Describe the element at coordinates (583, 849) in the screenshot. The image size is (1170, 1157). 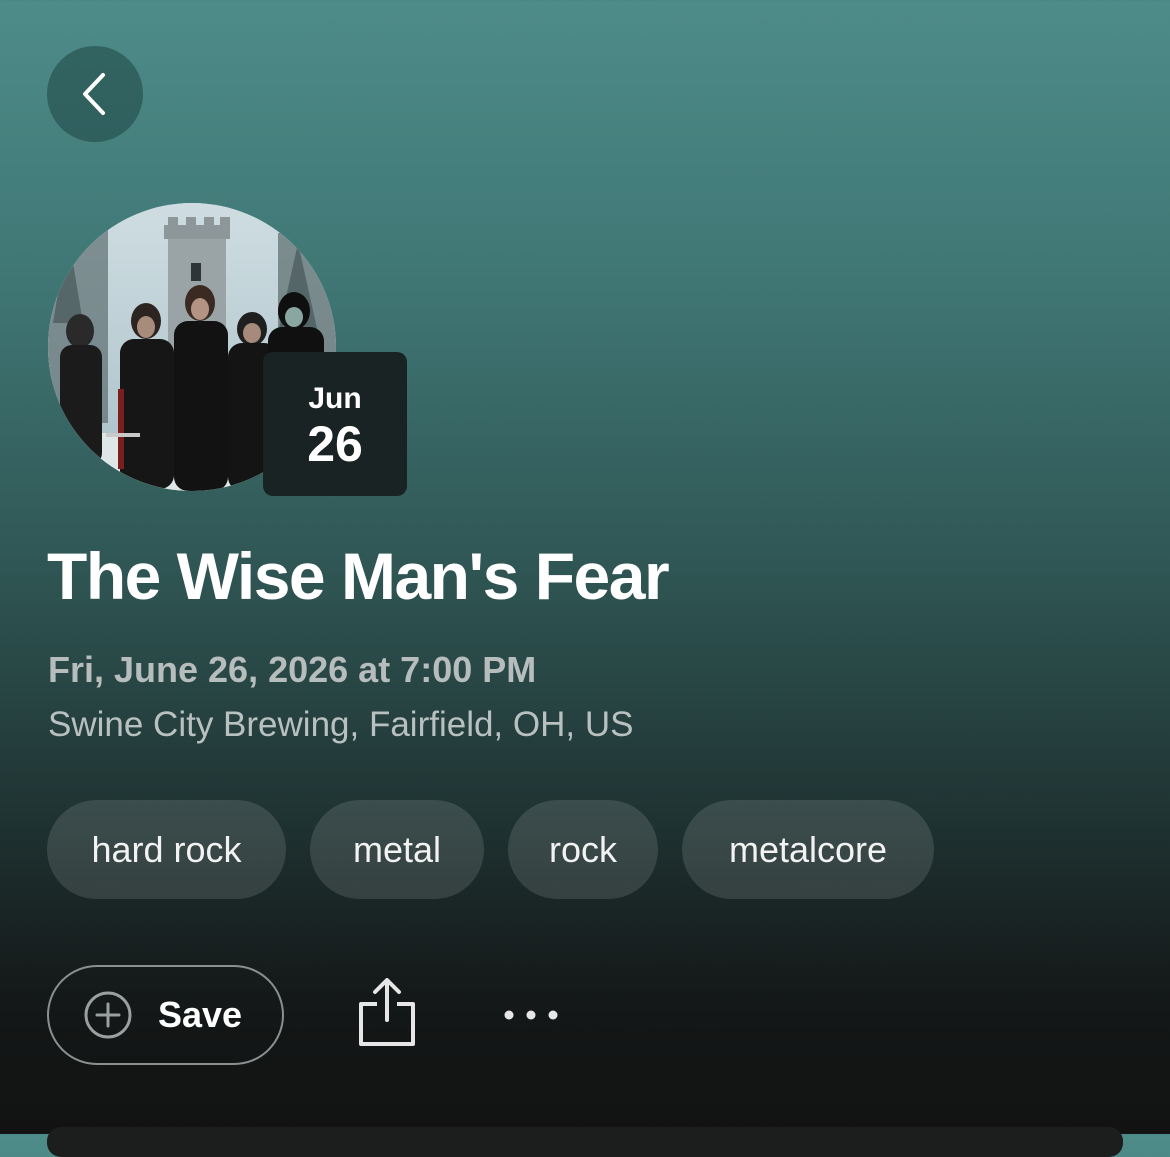
I see `tag-chip-rock: rock` at that location.